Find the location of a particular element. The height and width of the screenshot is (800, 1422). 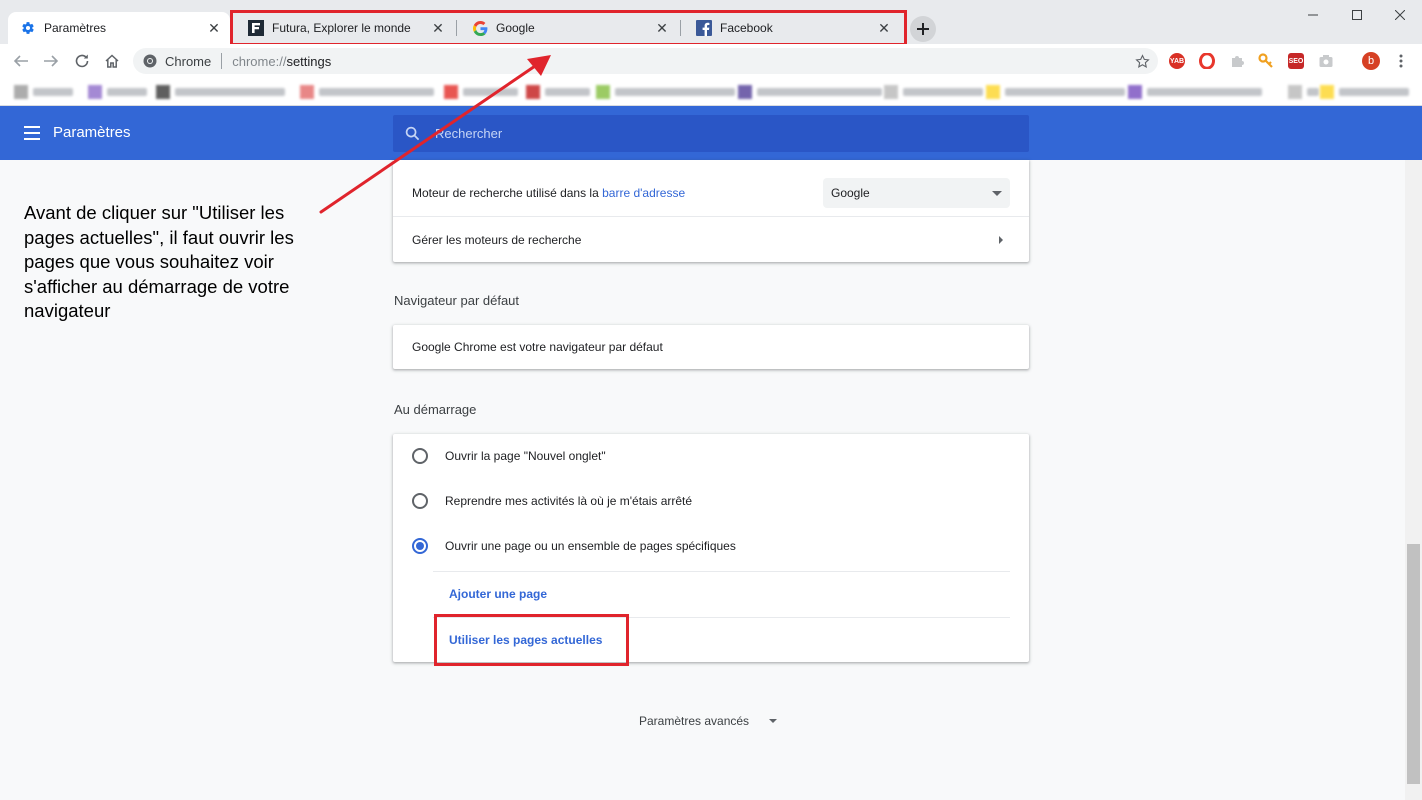

maximize-button is located at coordinates (1357, 15).